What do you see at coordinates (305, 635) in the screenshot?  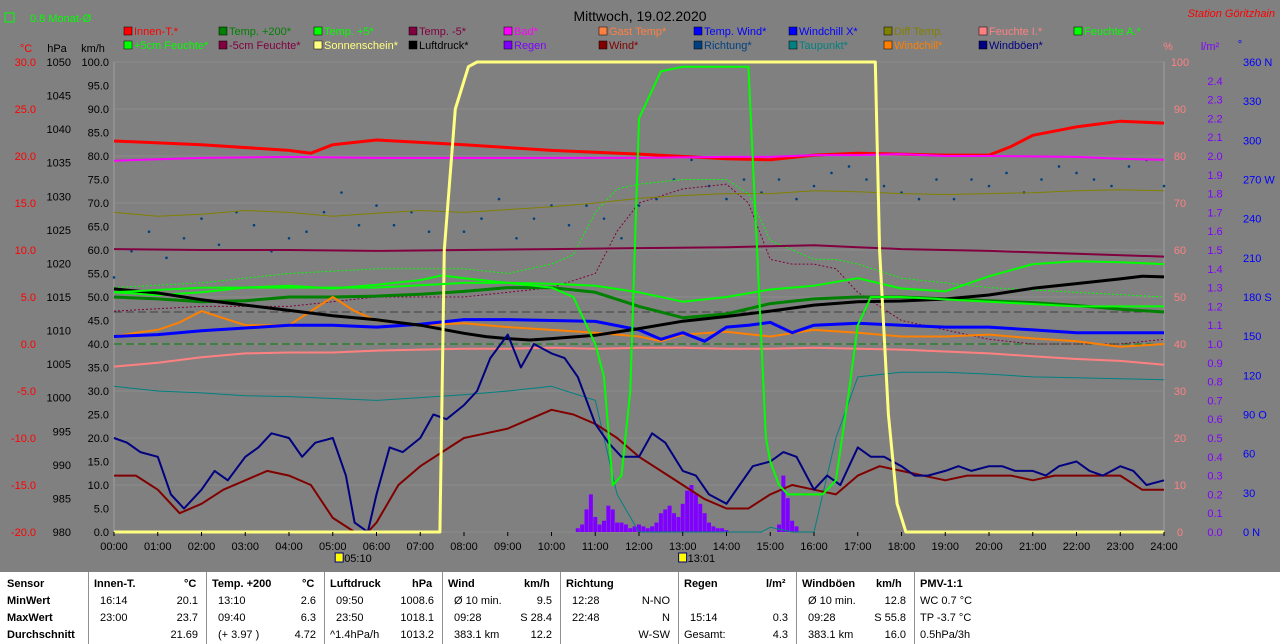 I see `temp200-avg-value: 4.72` at bounding box center [305, 635].